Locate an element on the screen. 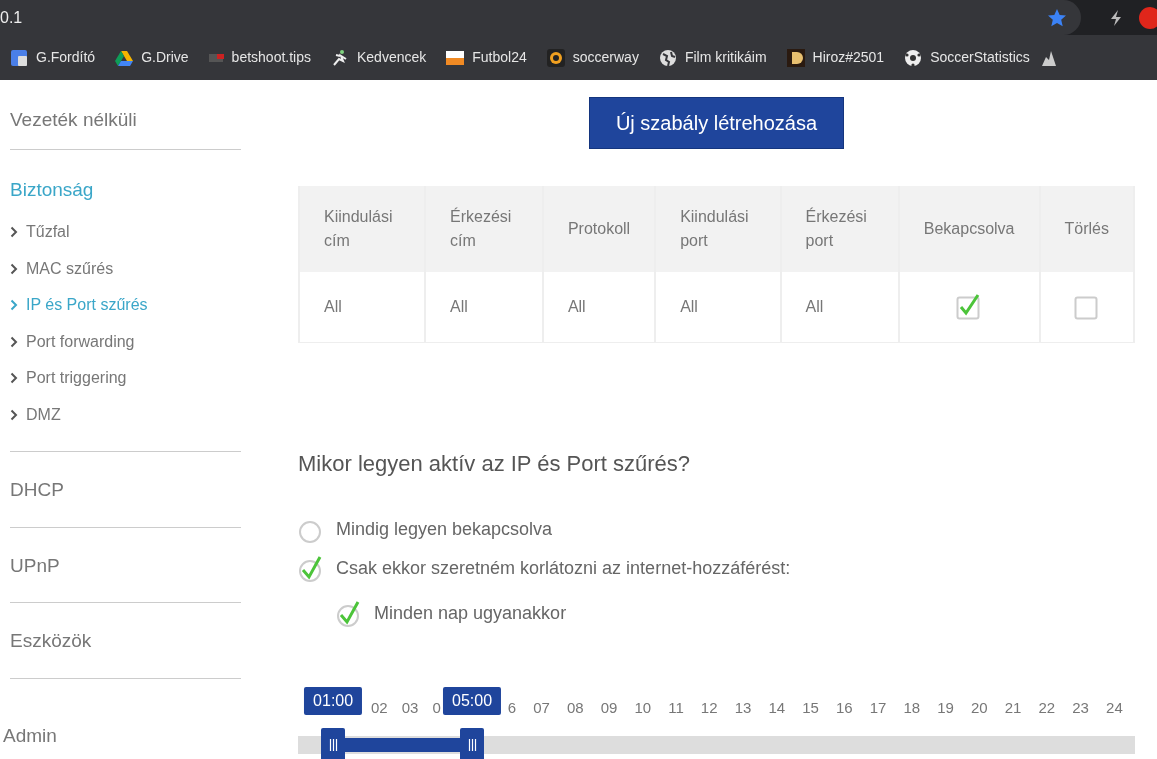  hour-label: 14 is located at coordinates (777, 708).